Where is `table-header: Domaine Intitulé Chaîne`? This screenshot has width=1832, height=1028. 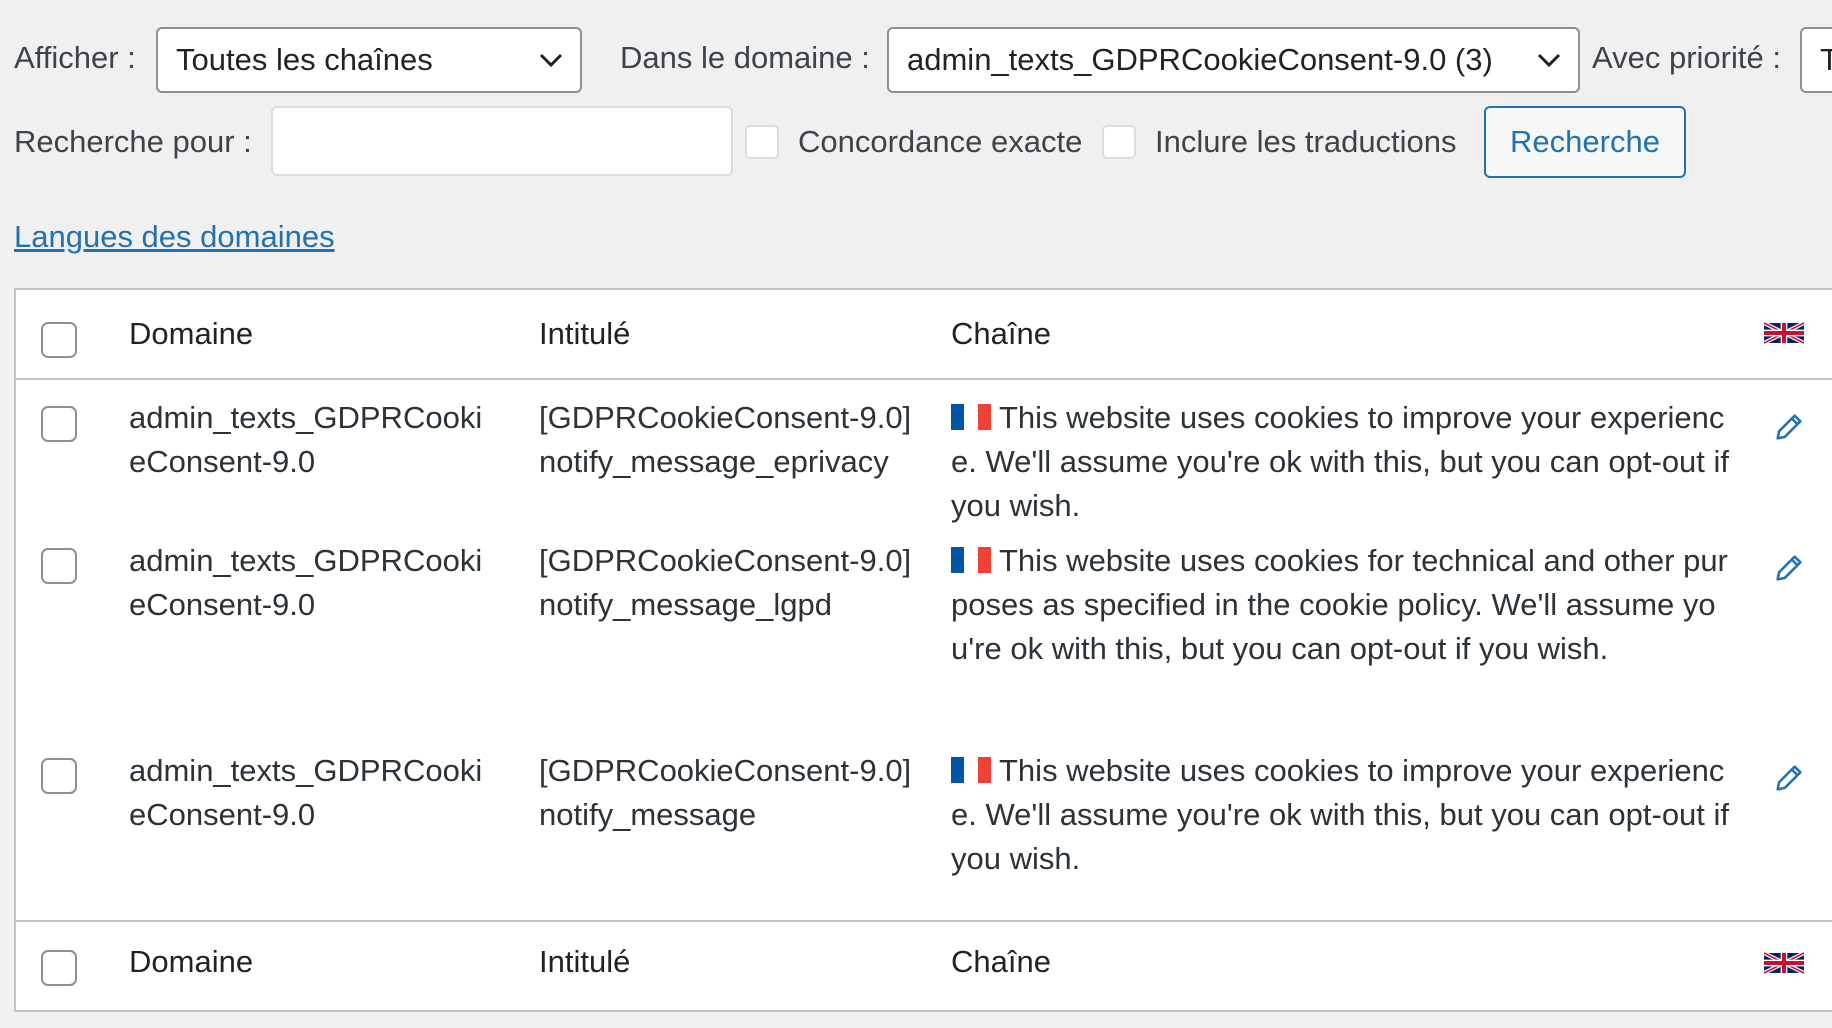
table-header: Domaine Intitulé Chaîne is located at coordinates (924, 335).